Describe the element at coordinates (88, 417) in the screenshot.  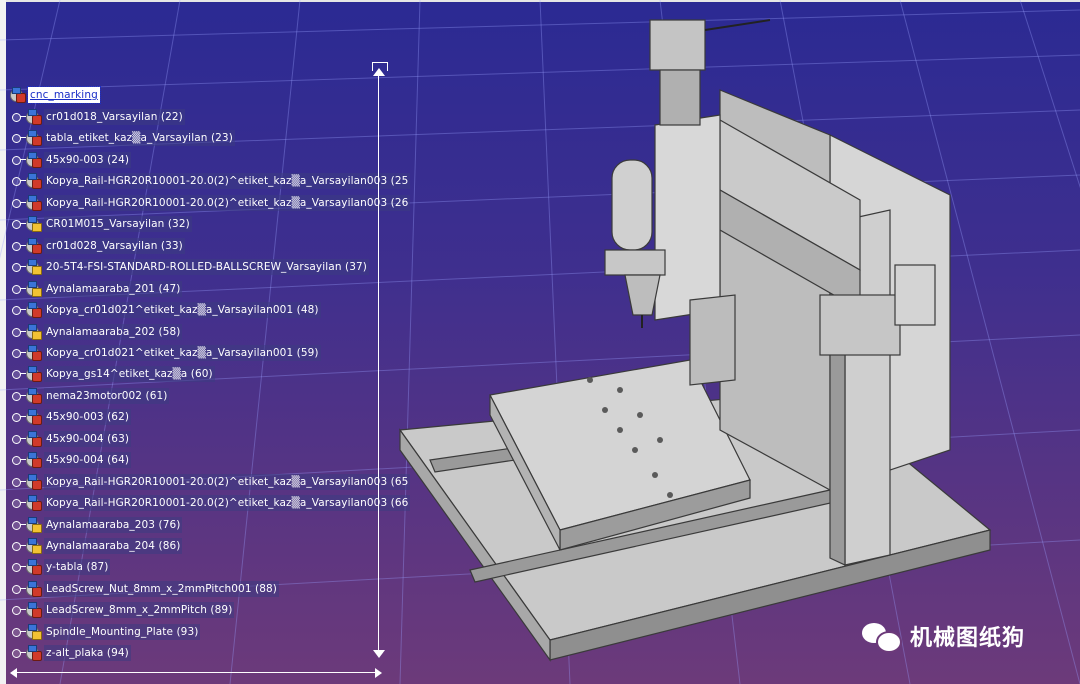
I see `tree-item-label: 45x90-003 (62)` at that location.